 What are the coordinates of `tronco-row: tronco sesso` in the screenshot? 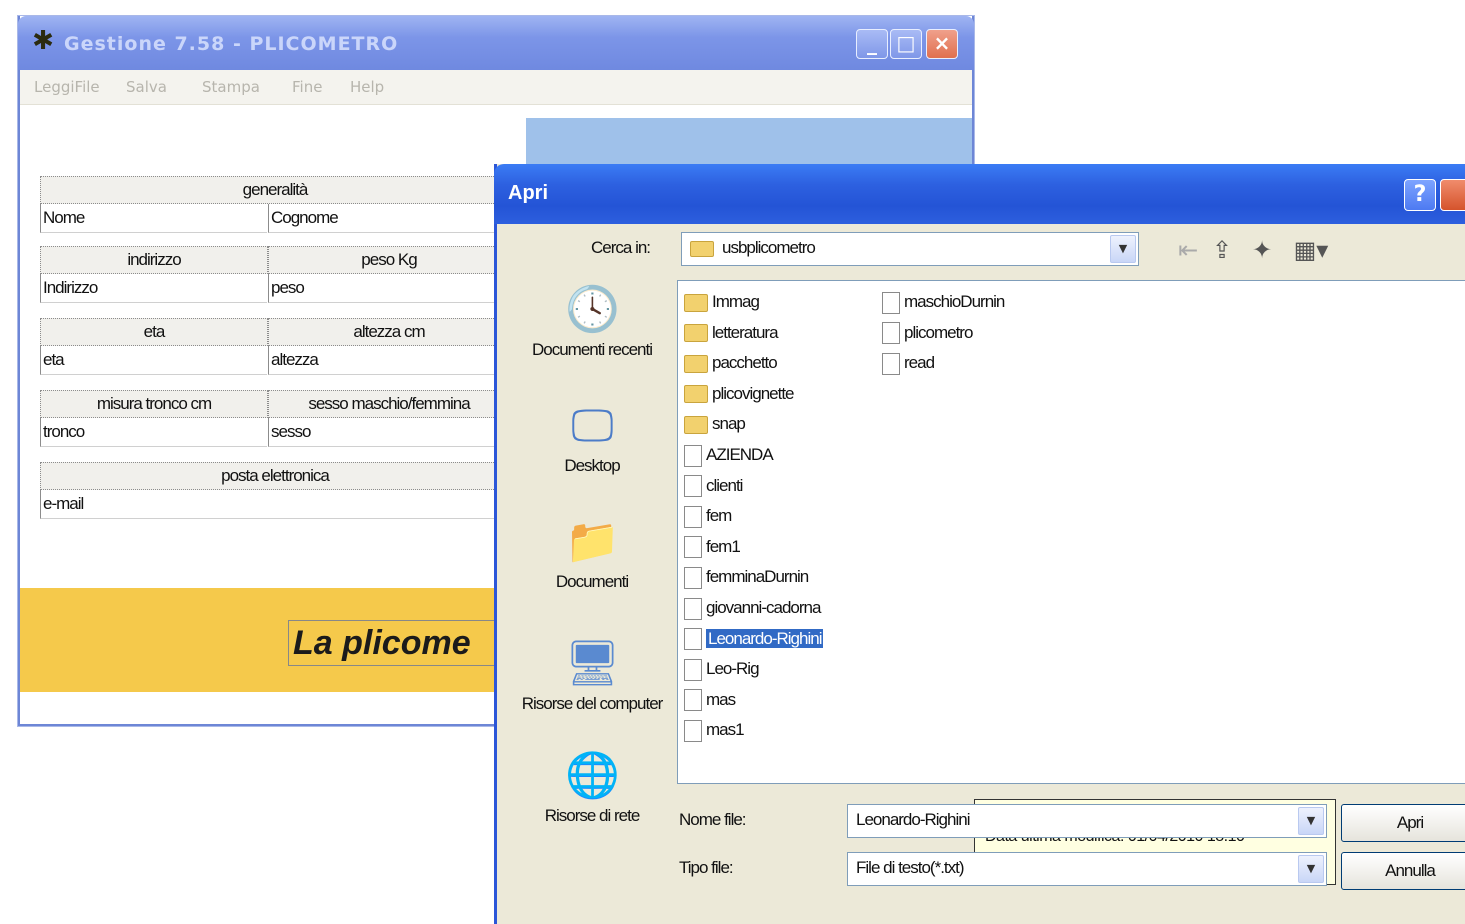 It's located at (275, 432).